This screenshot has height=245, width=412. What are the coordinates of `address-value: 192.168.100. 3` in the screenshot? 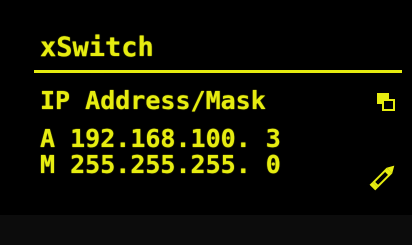 It's located at (175, 138).